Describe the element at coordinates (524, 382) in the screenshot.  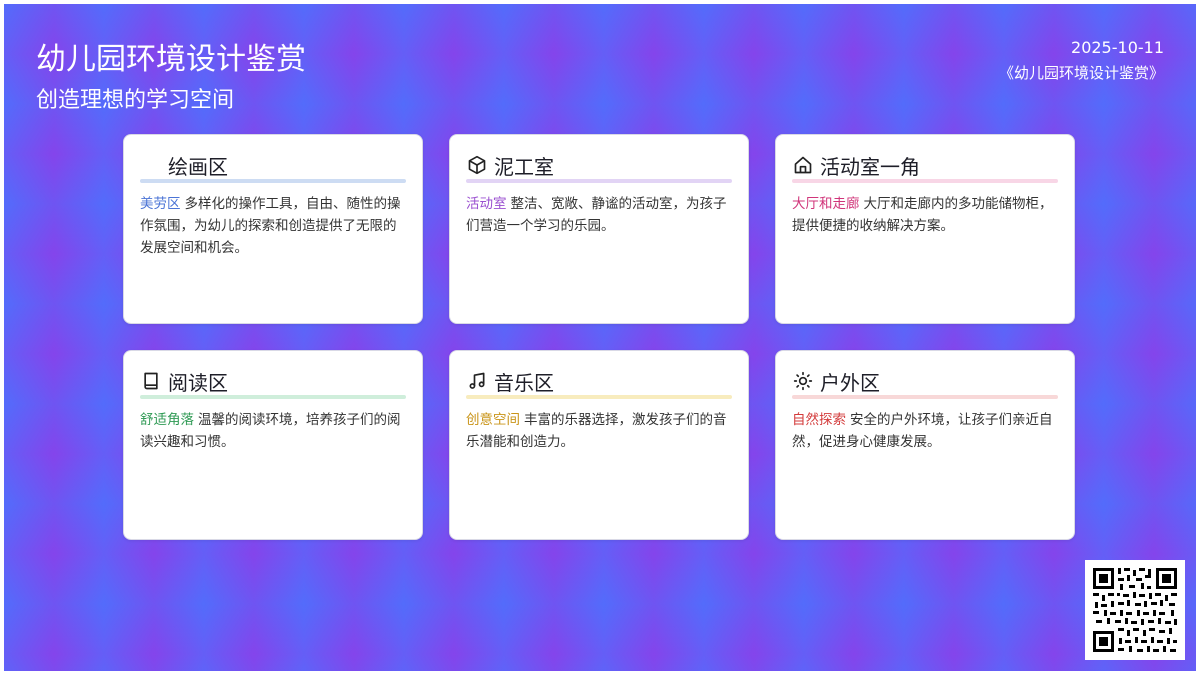
I see `card-title: 音乐区` at that location.